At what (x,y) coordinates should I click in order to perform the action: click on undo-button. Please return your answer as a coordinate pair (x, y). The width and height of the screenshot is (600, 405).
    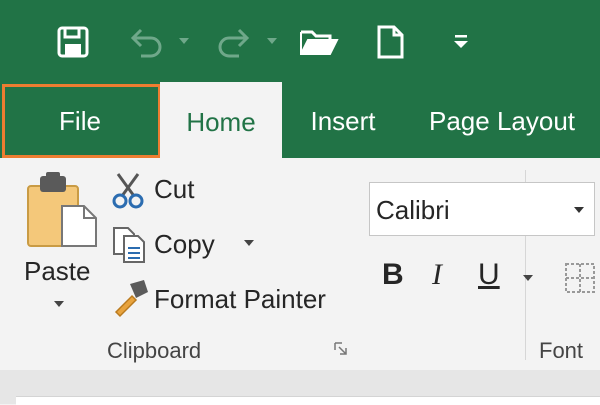
    Looking at the image, I should click on (147, 42).